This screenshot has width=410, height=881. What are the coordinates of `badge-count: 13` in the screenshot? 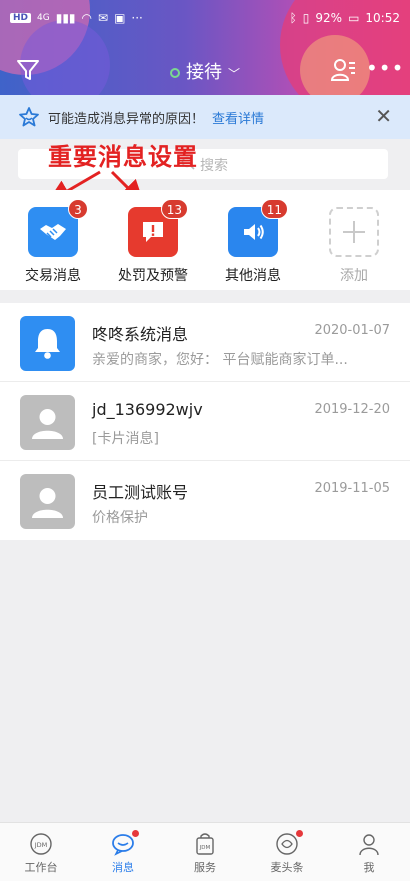 It's located at (174, 209).